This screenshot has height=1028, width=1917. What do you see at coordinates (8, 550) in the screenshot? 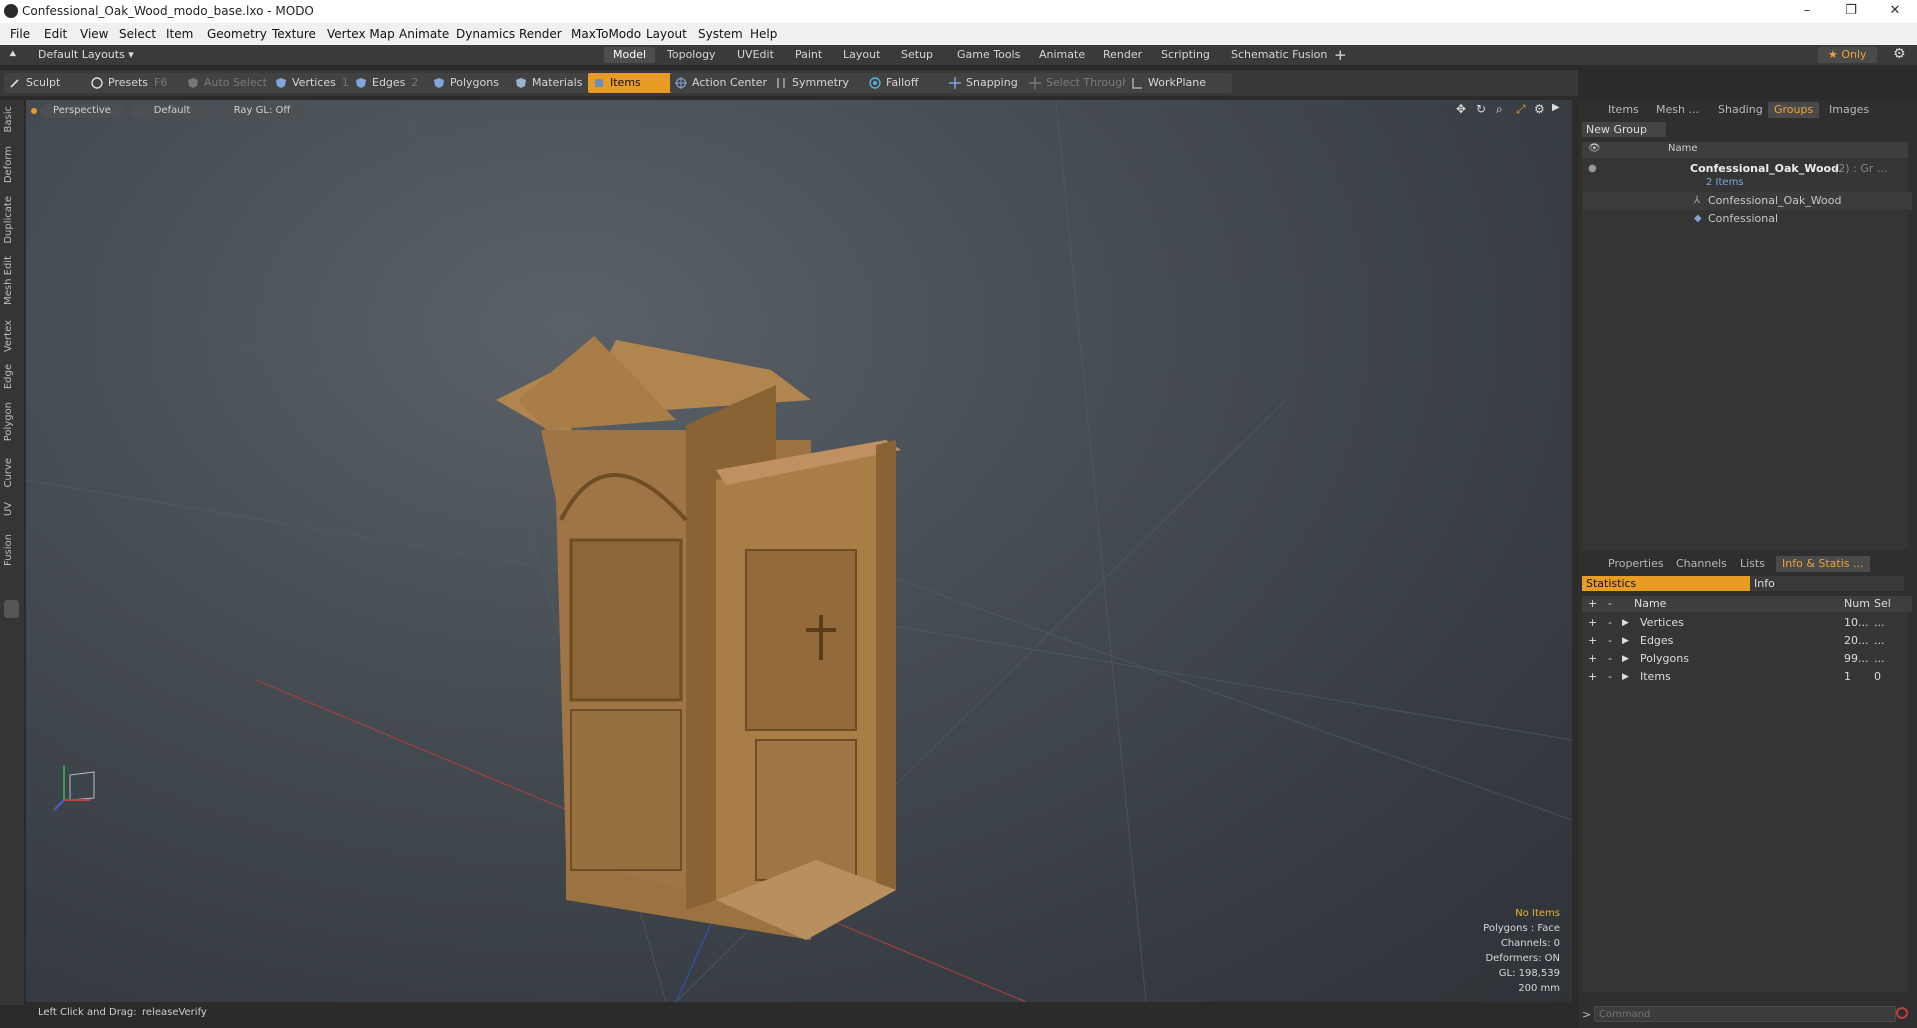
I see `vtab-fusion: Fusion` at bounding box center [8, 550].